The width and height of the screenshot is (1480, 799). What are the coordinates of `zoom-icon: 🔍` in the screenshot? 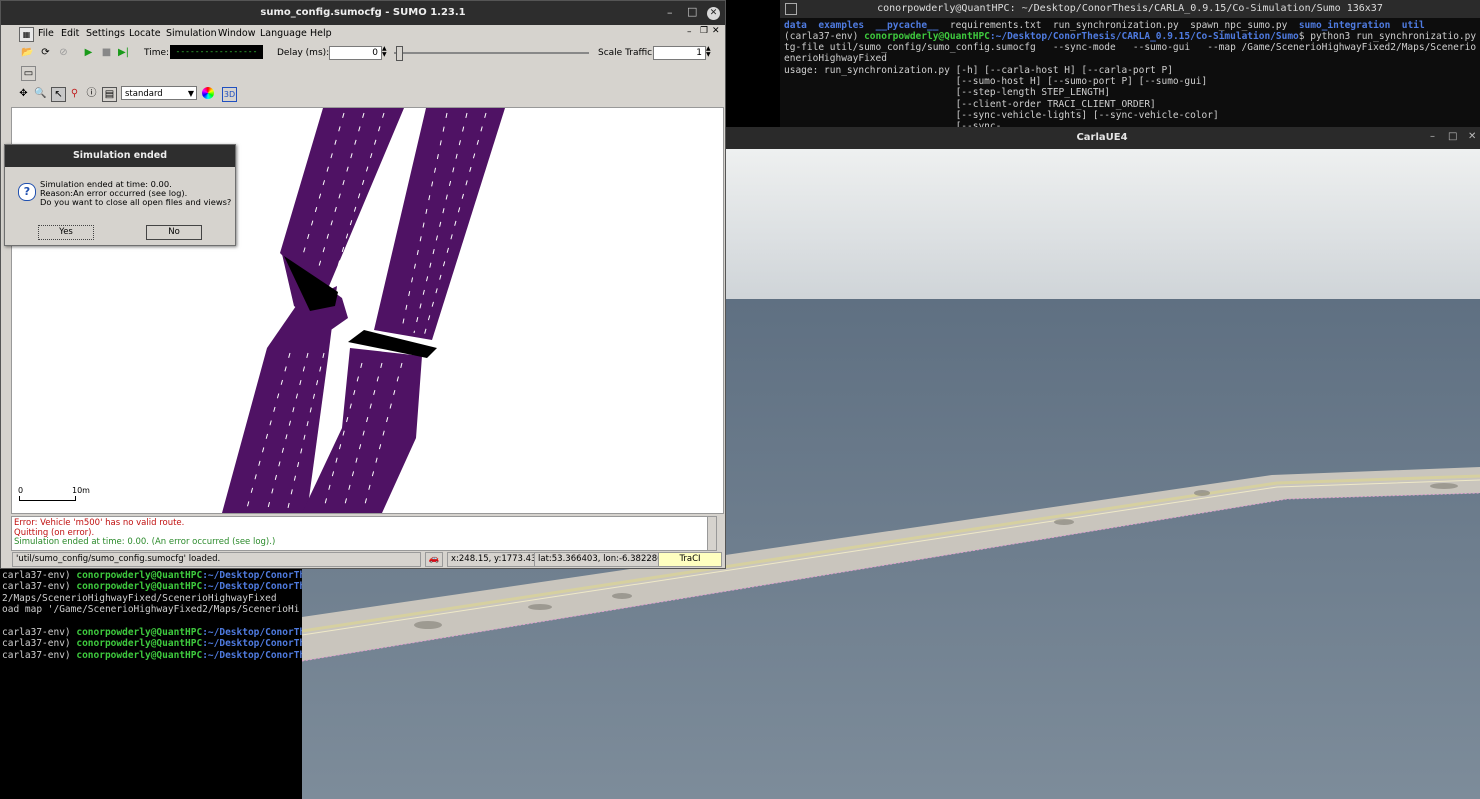 It's located at (40, 93).